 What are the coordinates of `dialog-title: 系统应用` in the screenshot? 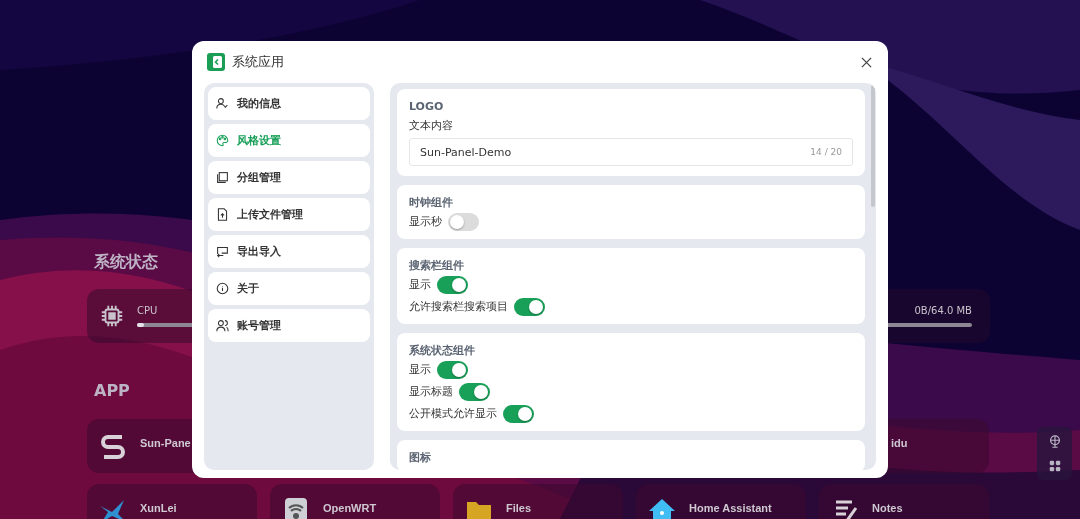 It's located at (258, 62).